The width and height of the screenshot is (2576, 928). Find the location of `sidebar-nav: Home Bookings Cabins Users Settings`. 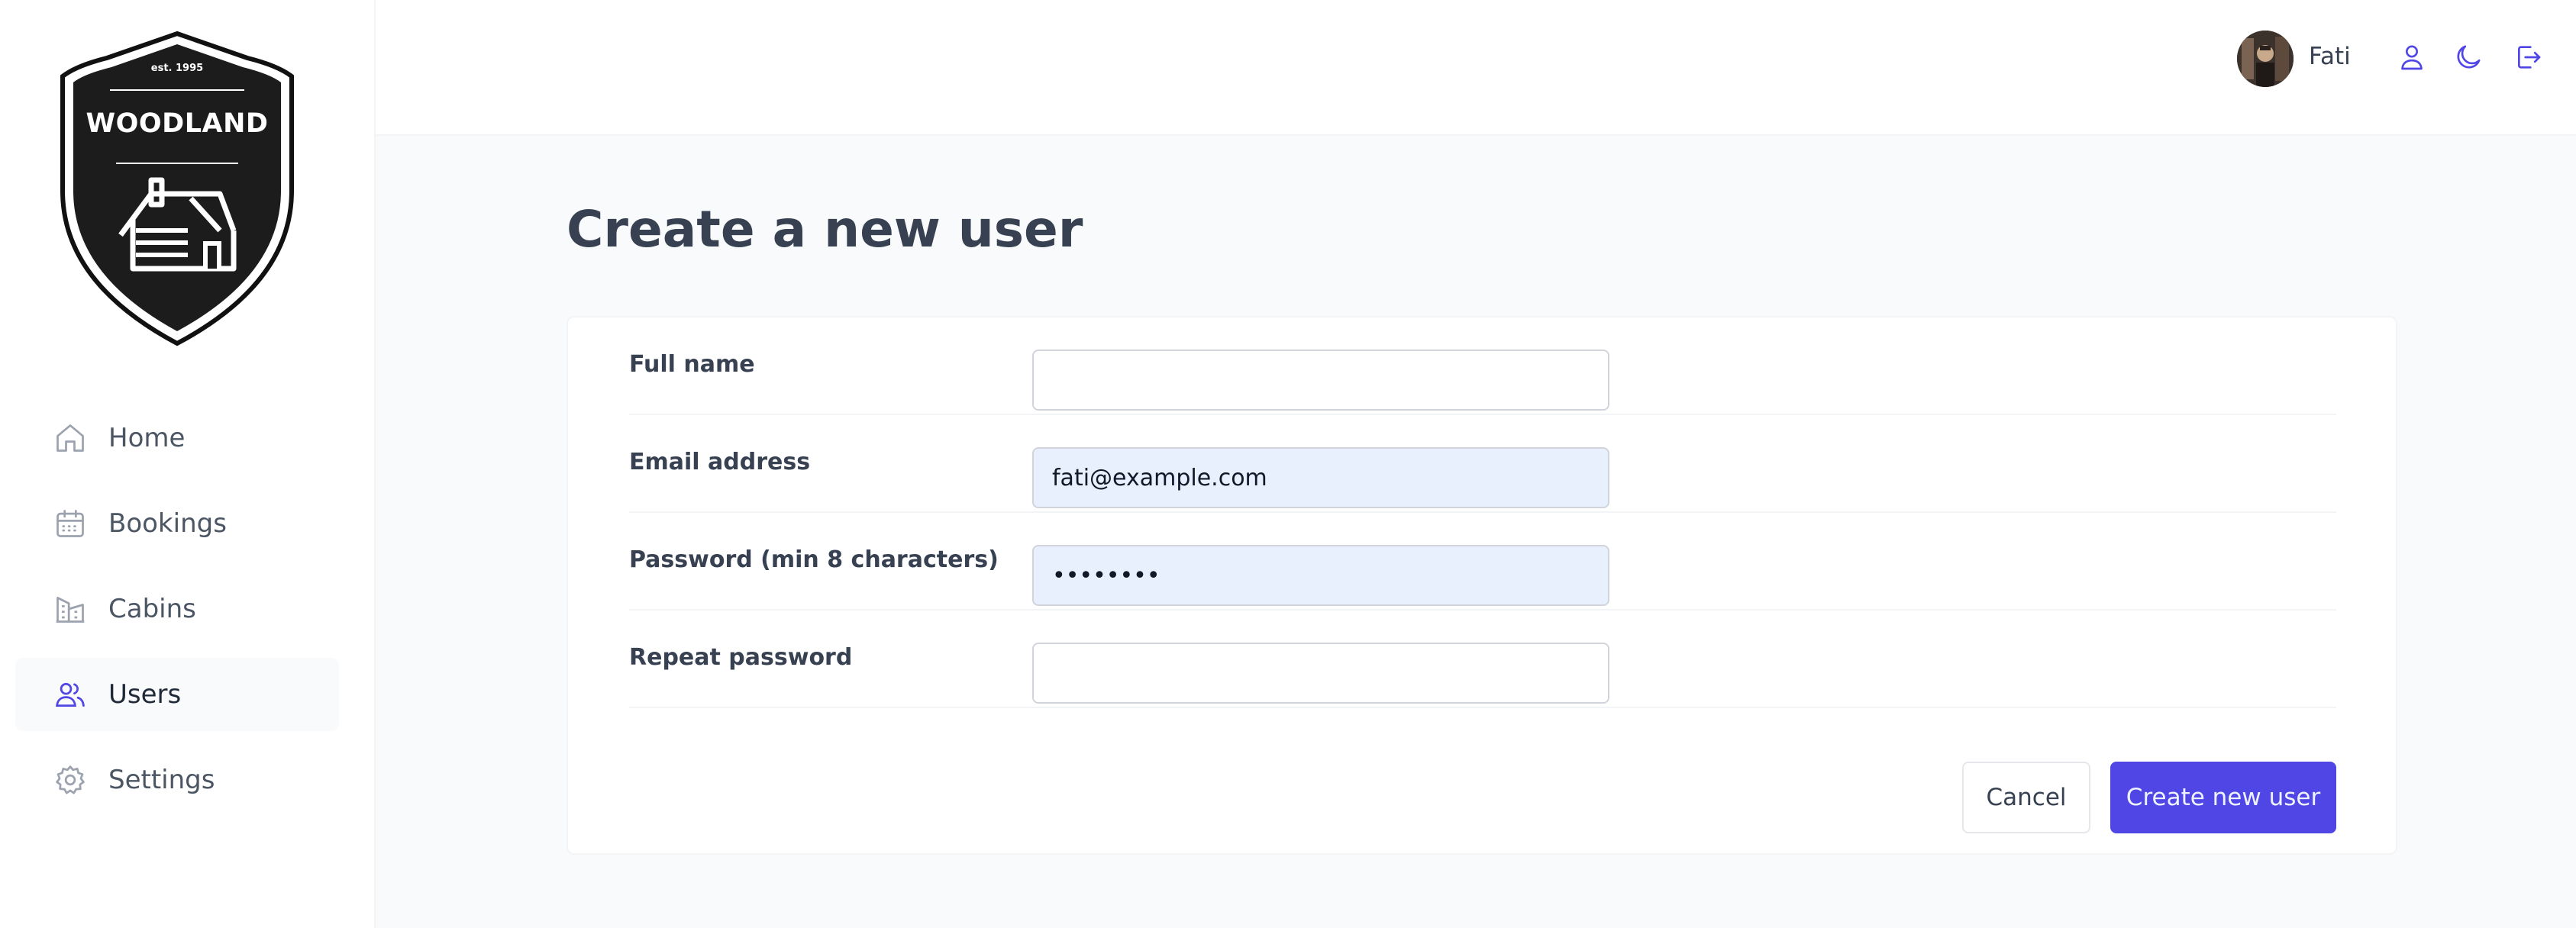

sidebar-nav: Home Bookings Cabins Users Settings is located at coordinates (177, 615).